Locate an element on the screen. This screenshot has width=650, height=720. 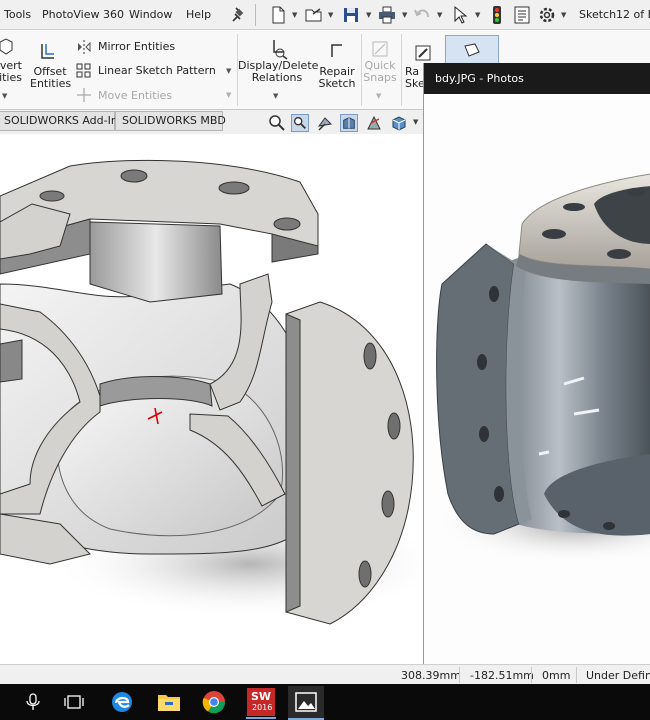
photos-title-bar: bdy.JPG - Photos is located at coordinates (537, 78).